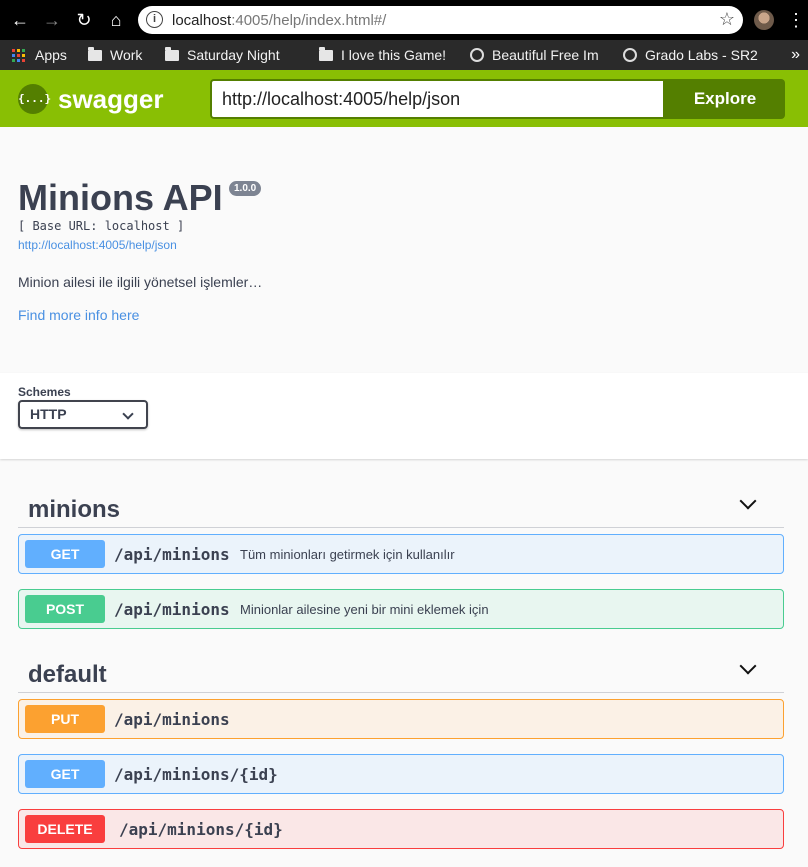 Image resolution: width=808 pixels, height=867 pixels. Describe the element at coordinates (477, 55) in the screenshot. I see `camera-icon` at that location.